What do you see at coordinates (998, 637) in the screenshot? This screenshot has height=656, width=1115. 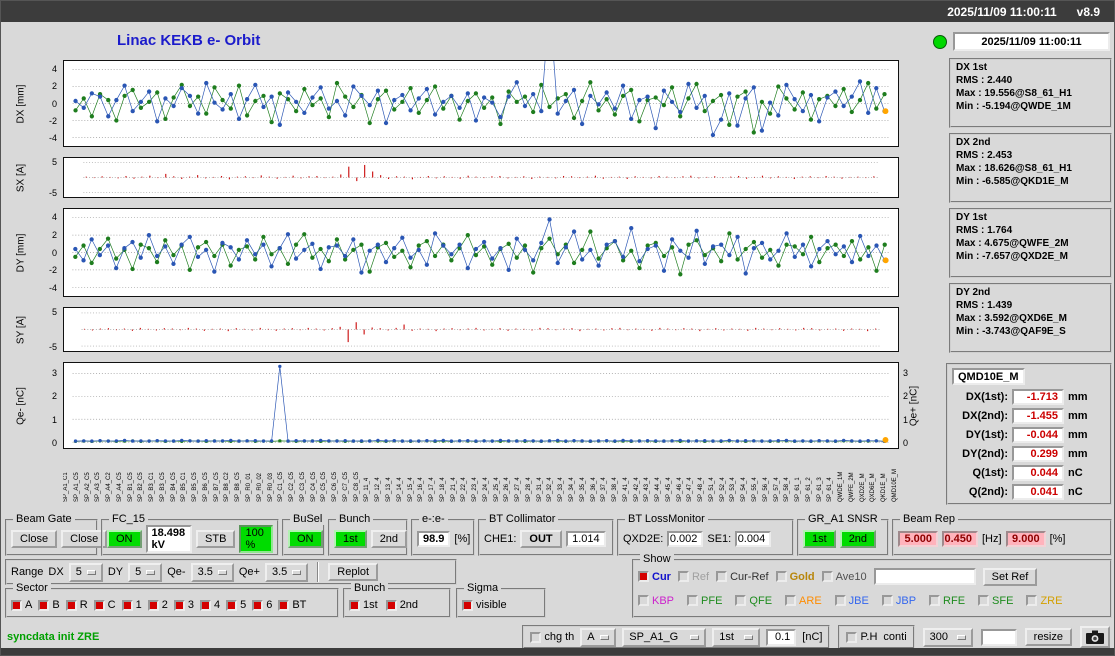 I see `status-entry` at bounding box center [998, 637].